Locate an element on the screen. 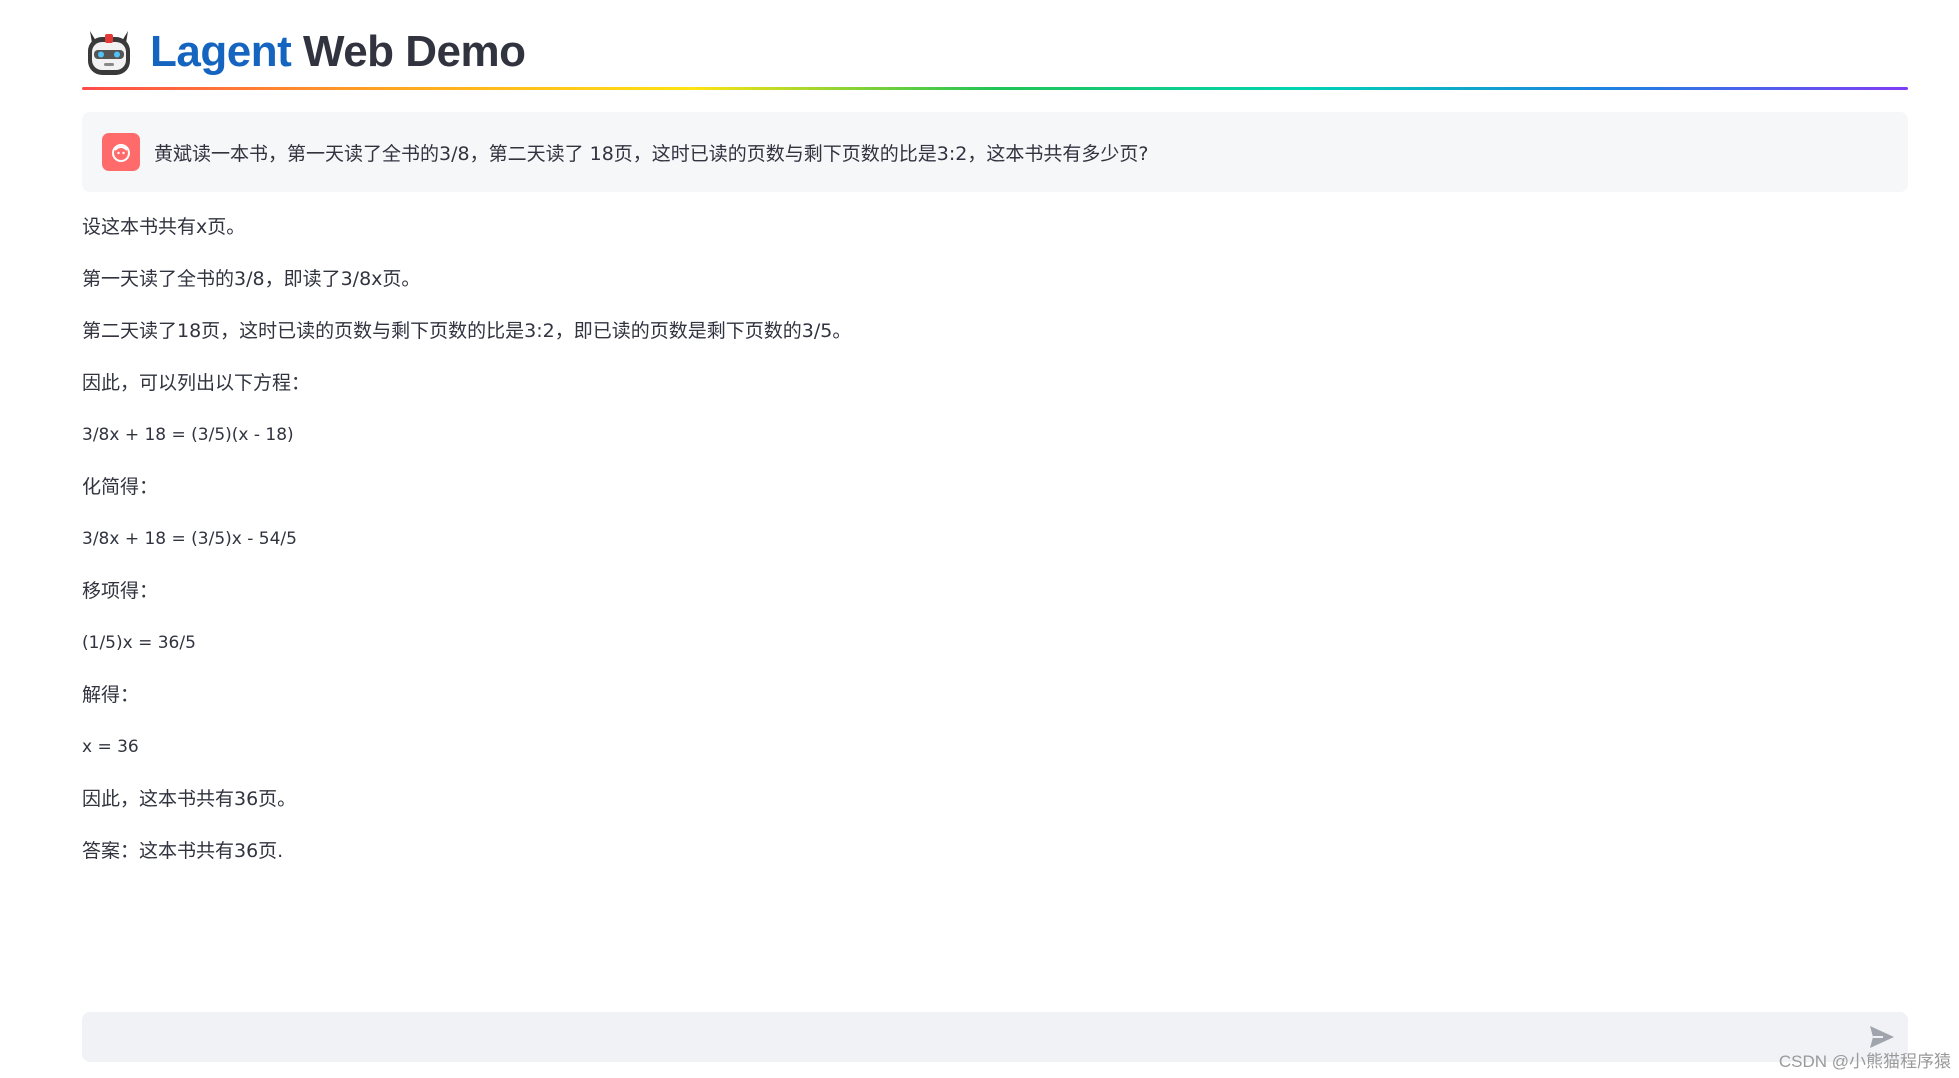 This screenshot has width=1959, height=1078. app-header: Lagent Web Demo is located at coordinates (995, 56).